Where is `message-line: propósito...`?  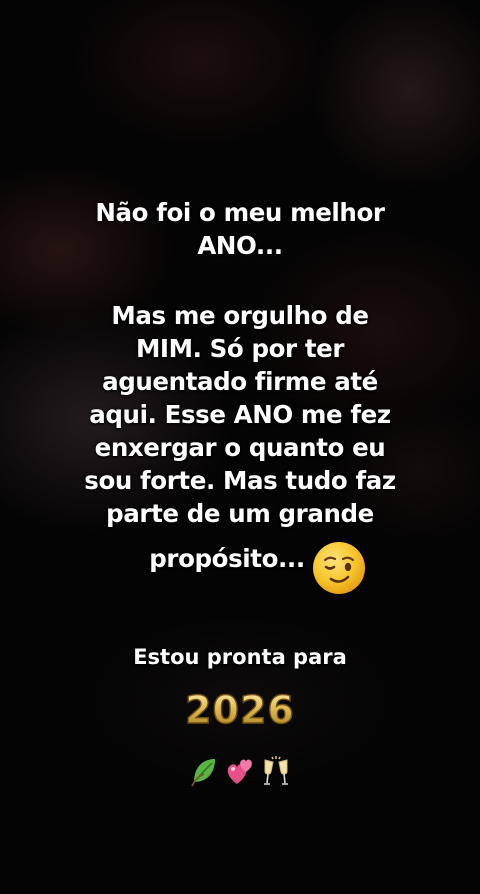 message-line: propósito... is located at coordinates (227, 558).